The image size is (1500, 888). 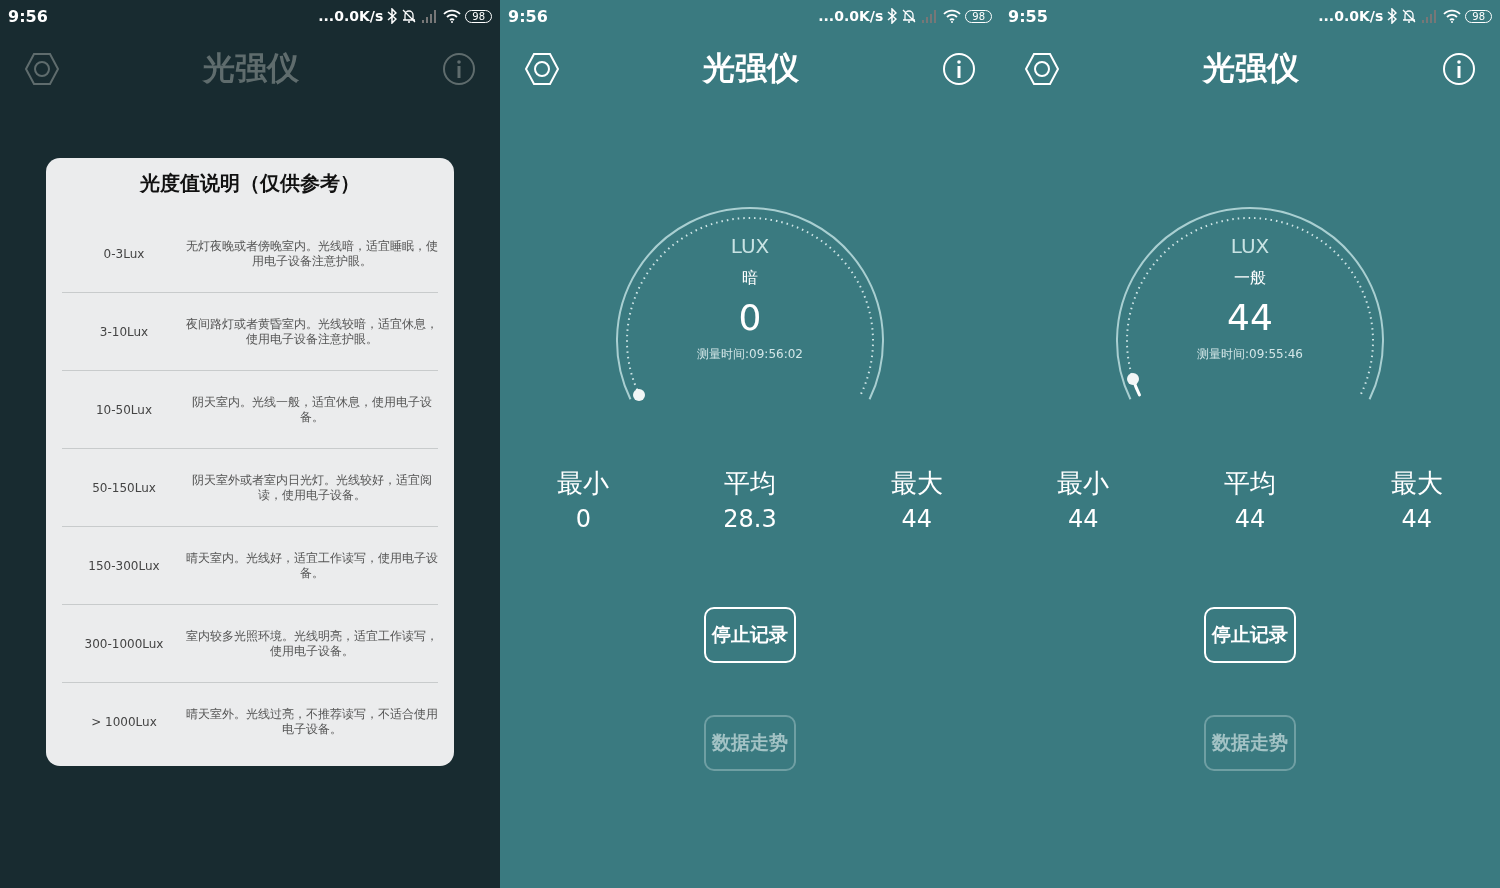 What do you see at coordinates (750, 278) in the screenshot?
I see `brightness-rating: 暗` at bounding box center [750, 278].